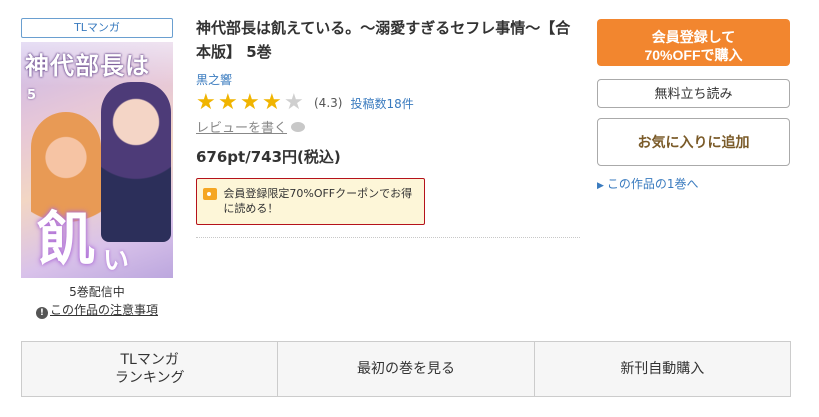 The image size is (819, 417). I want to click on star-empty-icon: ★, so click(294, 102).